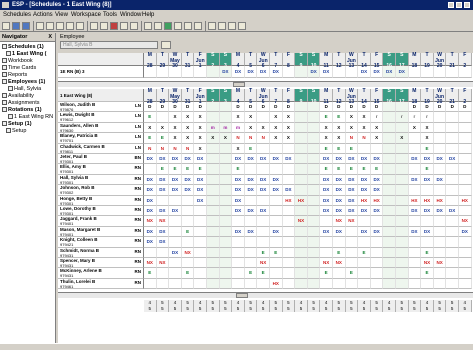  I want to click on day-header: S 16, so click(389, 60).